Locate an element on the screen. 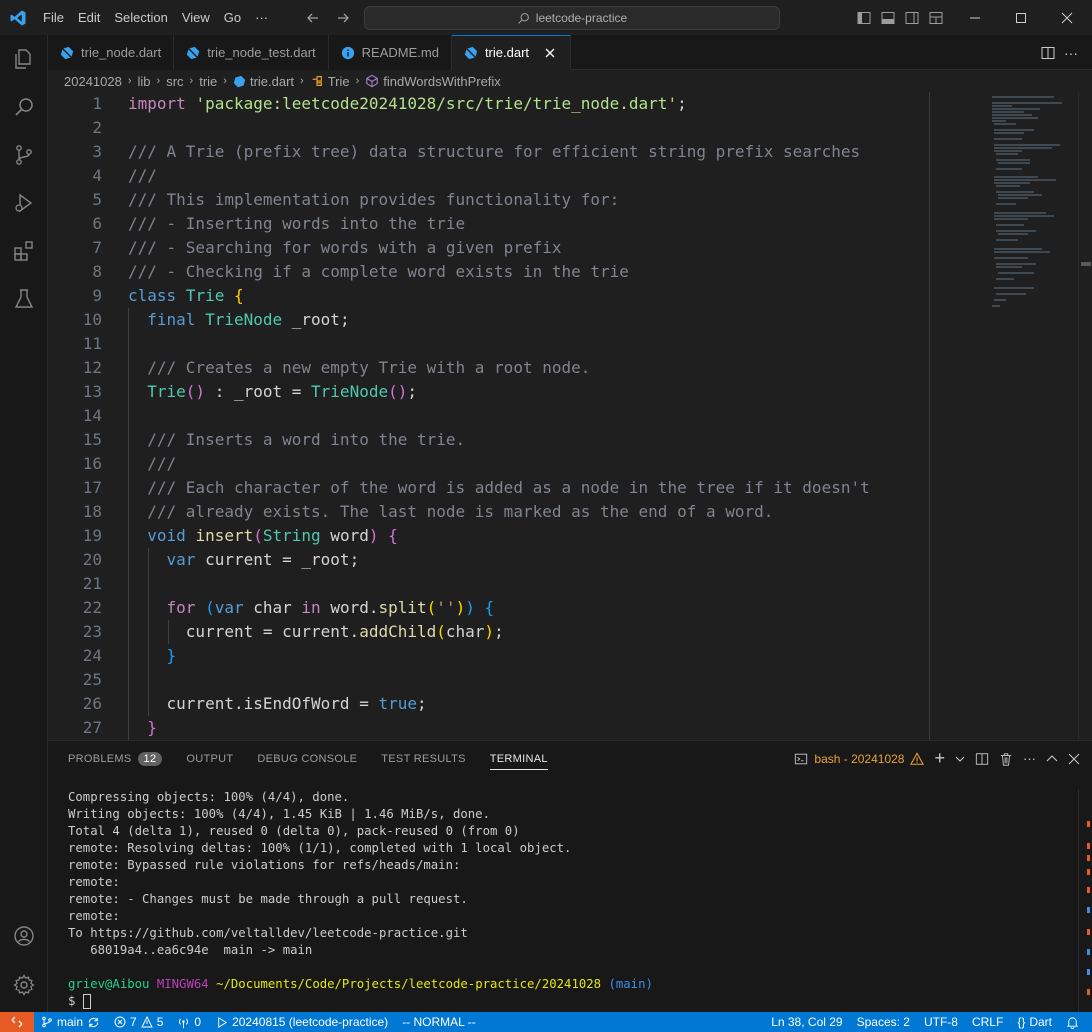  tab-trie-node: trie_node.dart is located at coordinates (111, 52).